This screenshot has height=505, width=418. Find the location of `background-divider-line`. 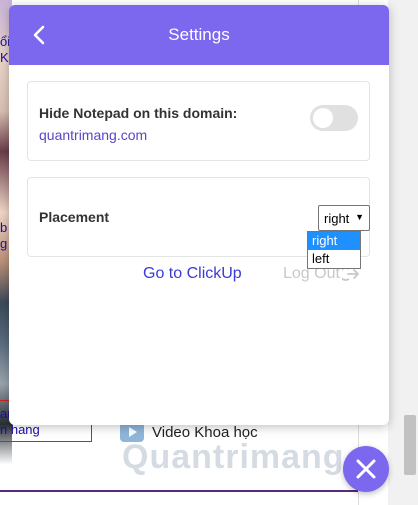

background-divider-line is located at coordinates (179, 491).